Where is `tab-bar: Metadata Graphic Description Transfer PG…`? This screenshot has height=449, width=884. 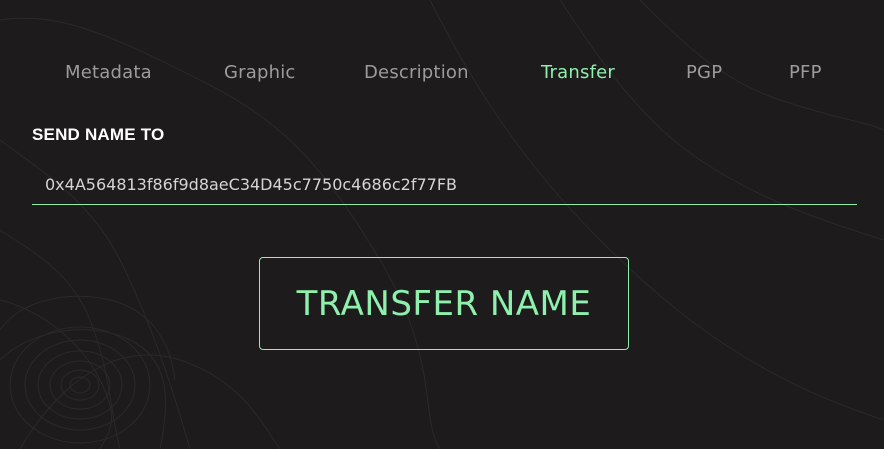
tab-bar: Metadata Graphic Description Transfer PG… is located at coordinates (442, 76).